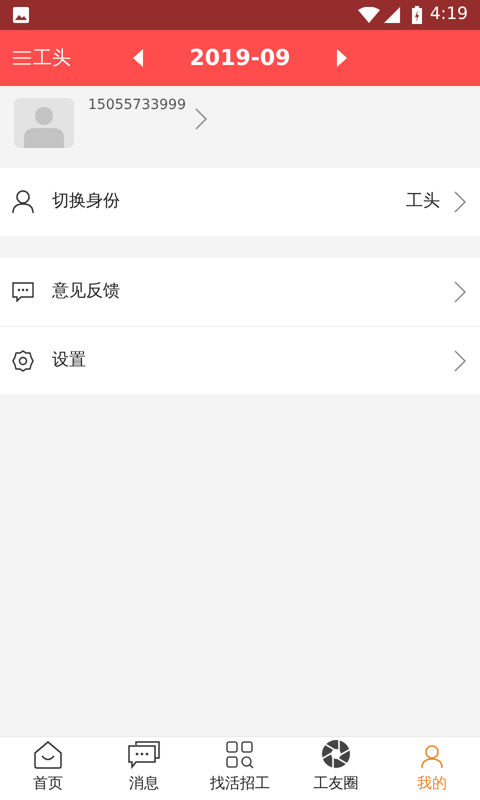 The width and height of the screenshot is (480, 800). Describe the element at coordinates (69, 360) in the screenshot. I see `menu-label: 设置` at that location.